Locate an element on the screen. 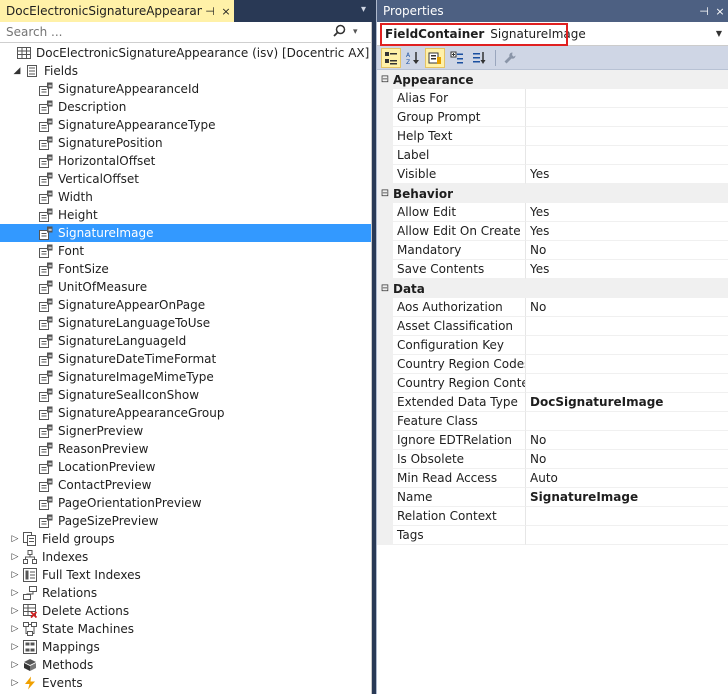 The width and height of the screenshot is (728, 694). property-row-country-region-codes: Country Region Codes is located at coordinates (552, 364).